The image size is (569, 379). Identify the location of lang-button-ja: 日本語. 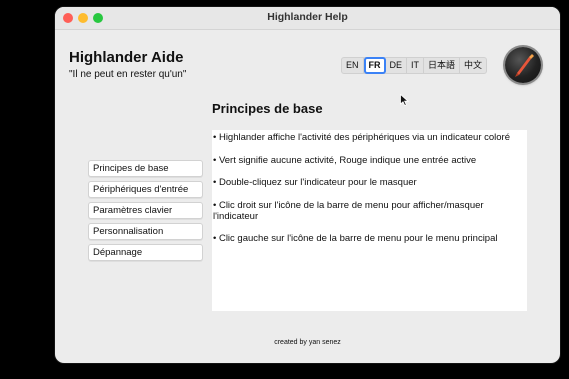
(442, 65).